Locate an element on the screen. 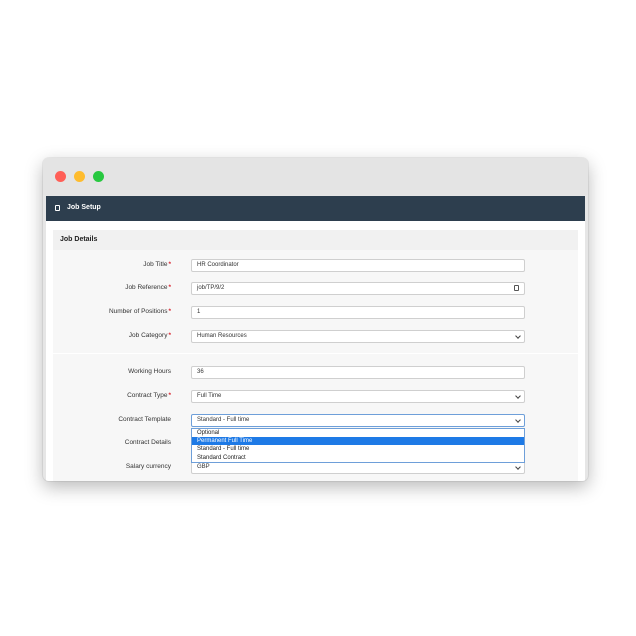 This screenshot has width=636, height=636. dropdown-option: Standard - Full time is located at coordinates (358, 449).